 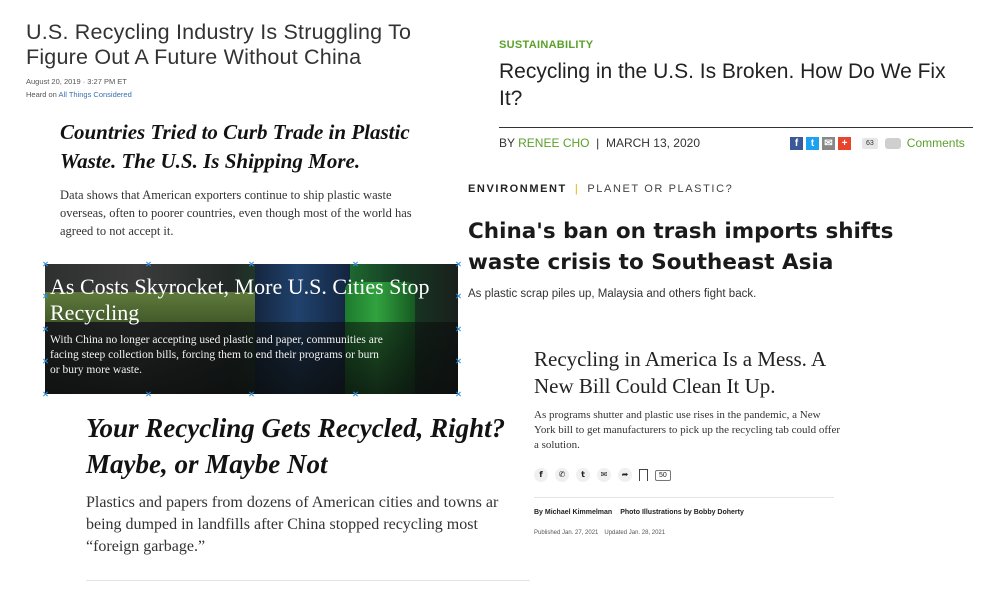 What do you see at coordinates (146, 546) in the screenshot?
I see `summary-line: “foreign garbage.”` at bounding box center [146, 546].